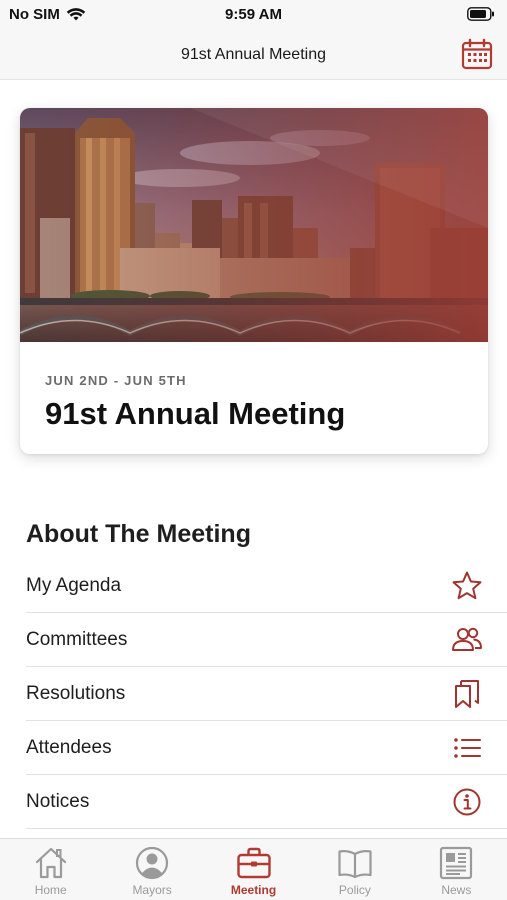 The height and width of the screenshot is (900, 507). What do you see at coordinates (456, 890) in the screenshot?
I see `tab-label: News` at bounding box center [456, 890].